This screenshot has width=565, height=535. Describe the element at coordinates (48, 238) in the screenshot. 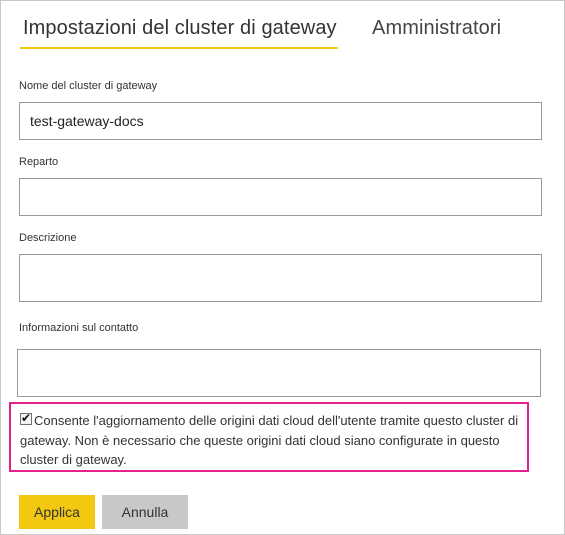

I see `description-label: Descrizione` at that location.